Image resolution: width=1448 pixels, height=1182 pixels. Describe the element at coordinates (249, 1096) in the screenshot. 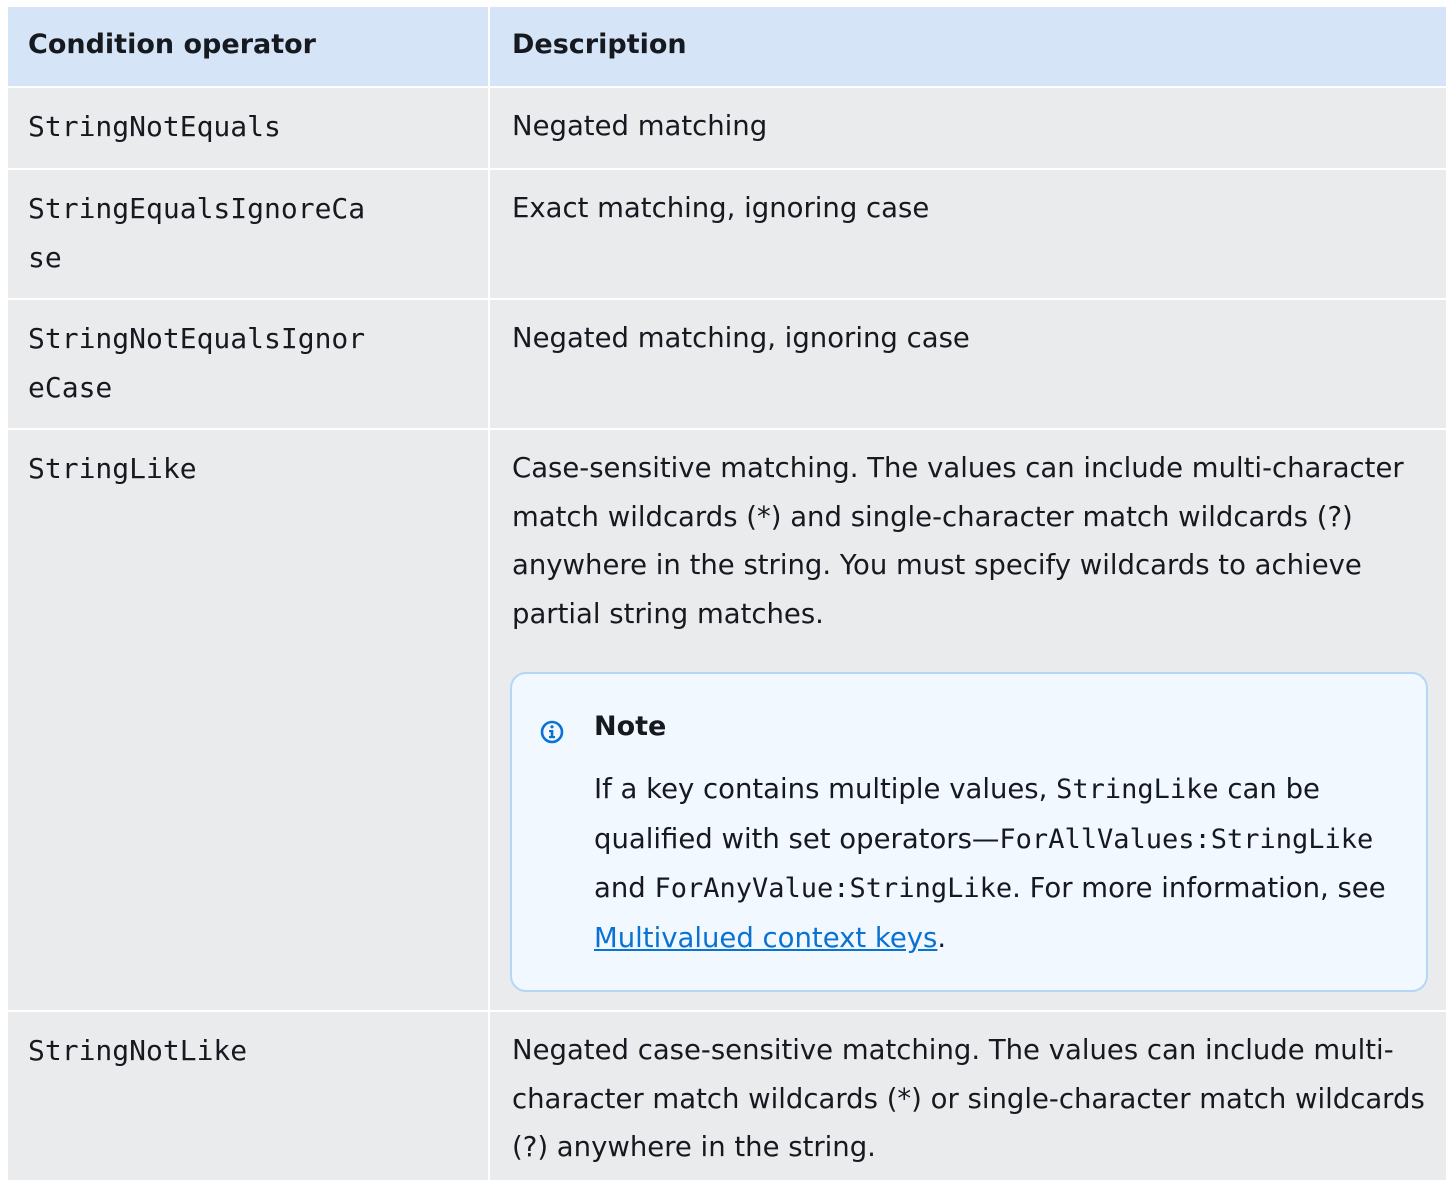

I see `operator-cell: StringNotLike` at that location.